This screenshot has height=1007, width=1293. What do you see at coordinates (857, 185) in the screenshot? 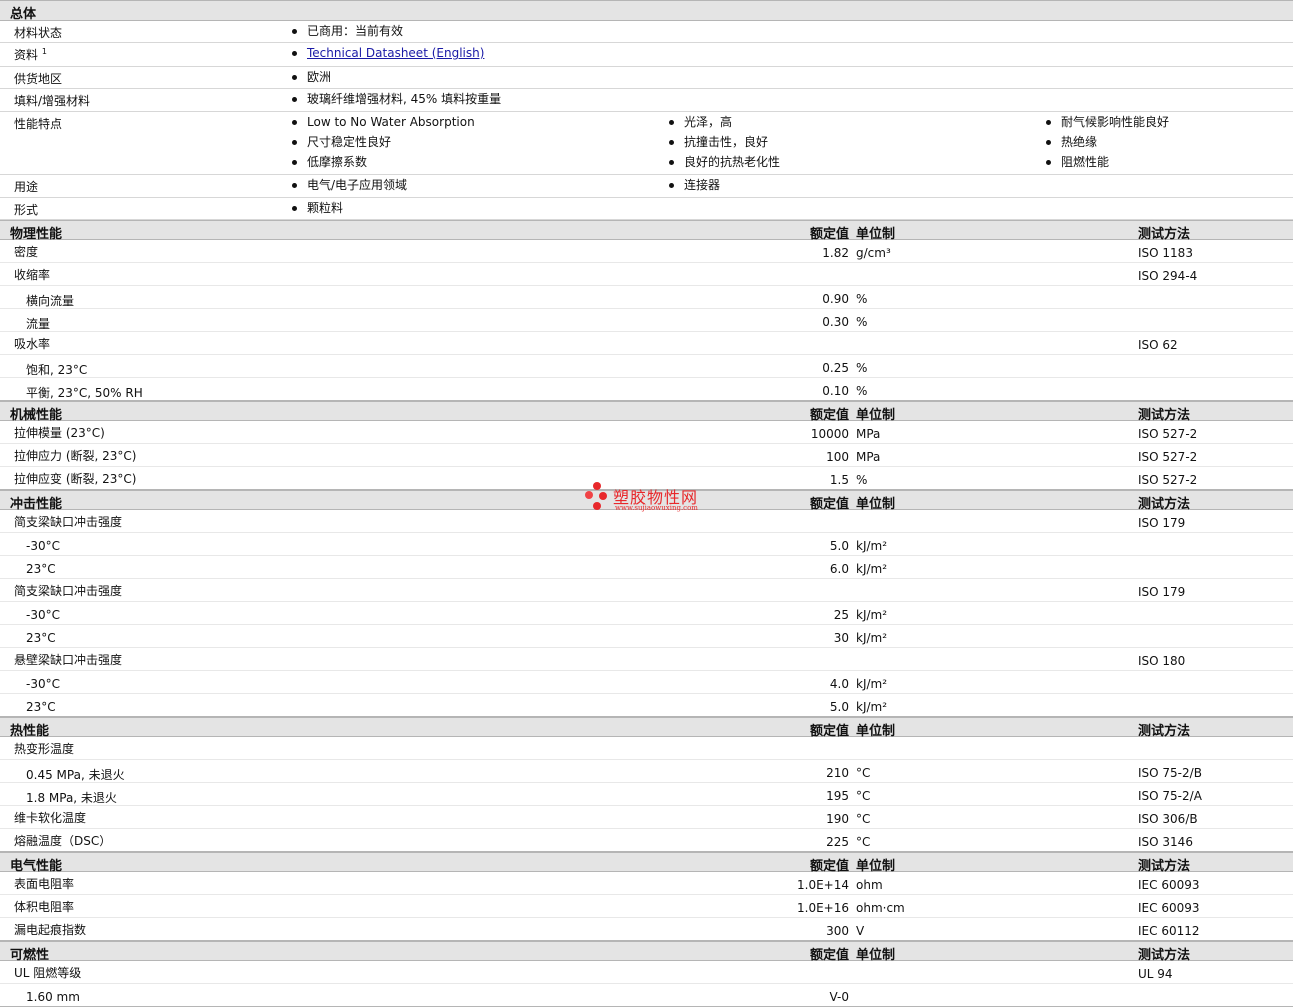
I see `list-item: 连接器` at bounding box center [857, 185].